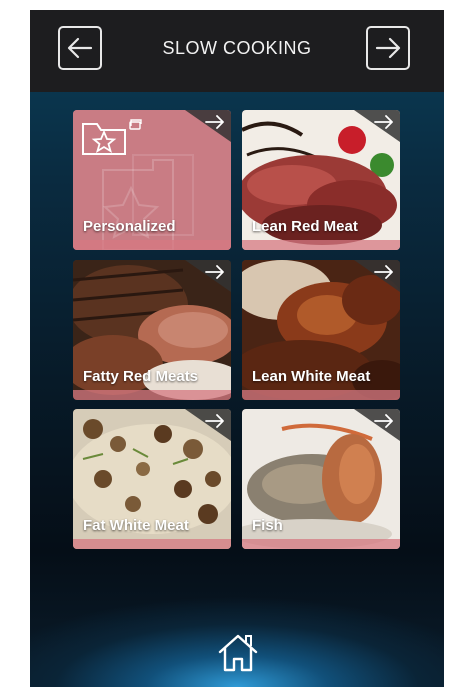 This screenshot has height=687, width=449. I want to click on tile-fish: Fish, so click(321, 479).